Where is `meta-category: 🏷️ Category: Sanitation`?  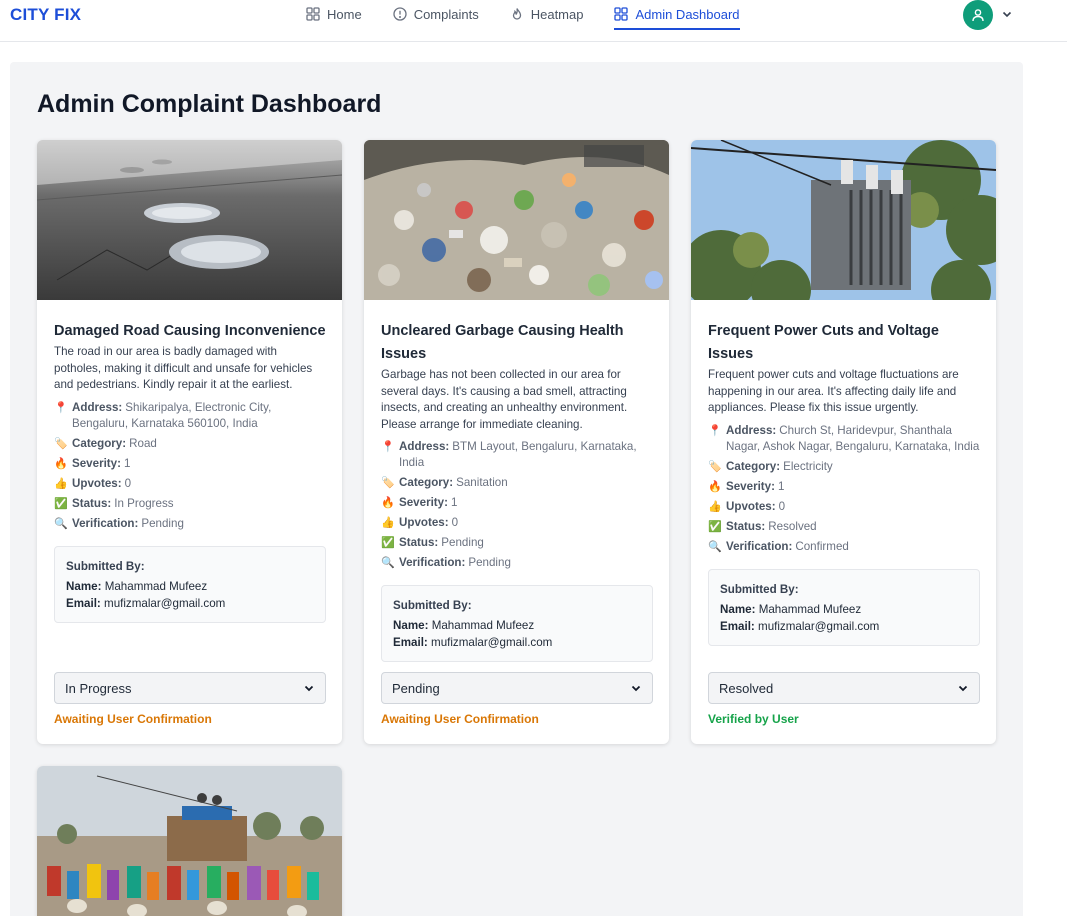 meta-category: 🏷️ Category: Sanitation is located at coordinates (517, 483).